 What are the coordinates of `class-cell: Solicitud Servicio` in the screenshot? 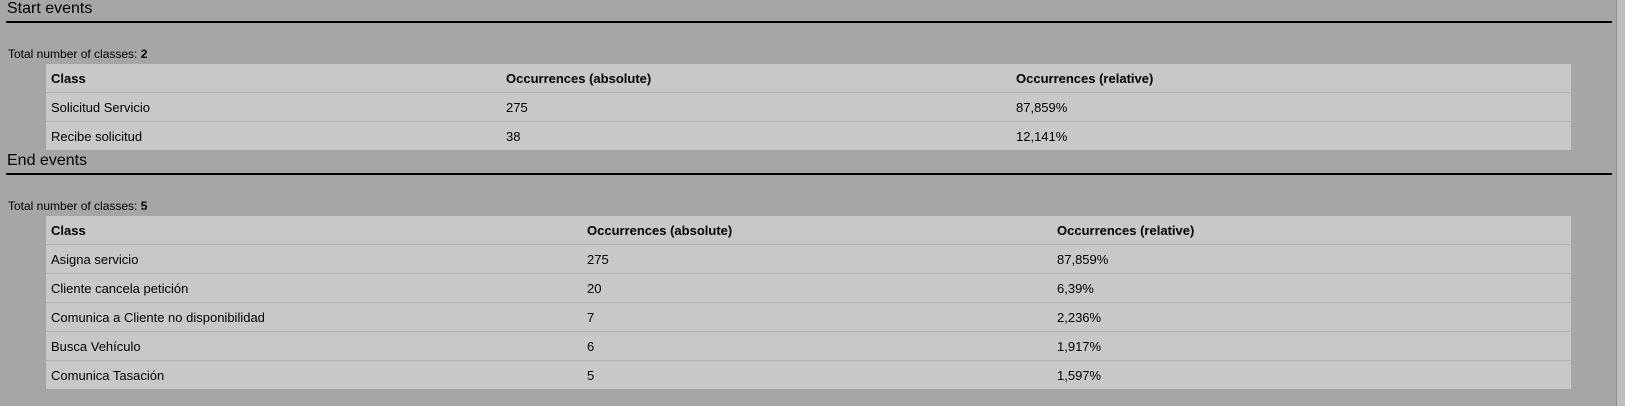 It's located at (273, 107).